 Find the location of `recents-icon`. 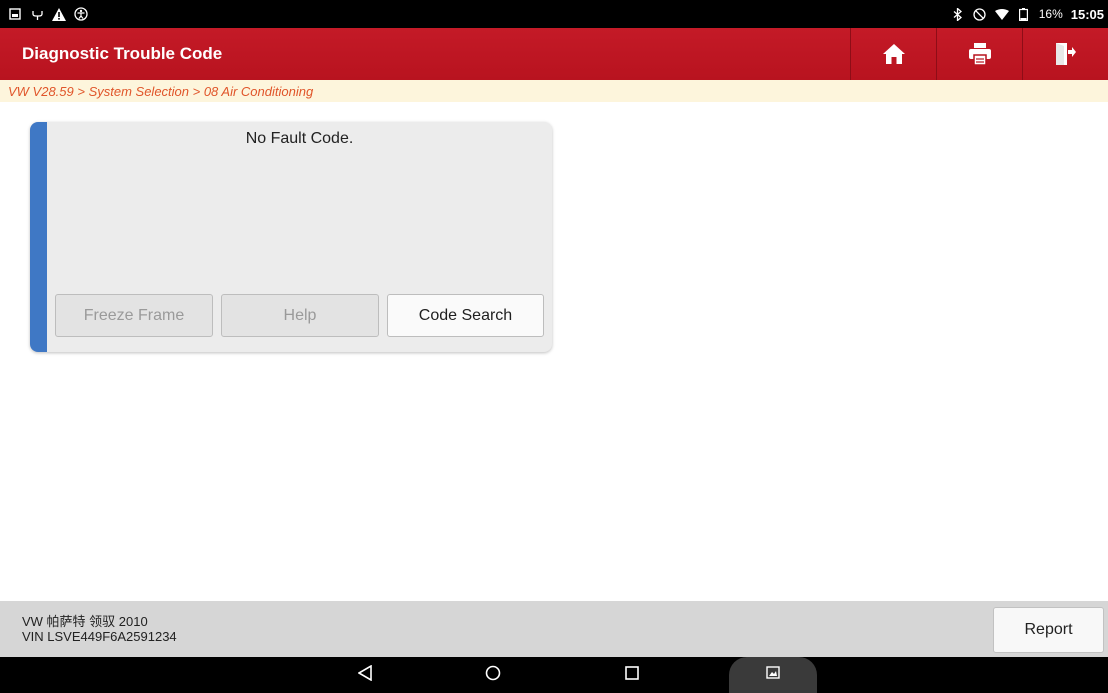

recents-icon is located at coordinates (632, 675).